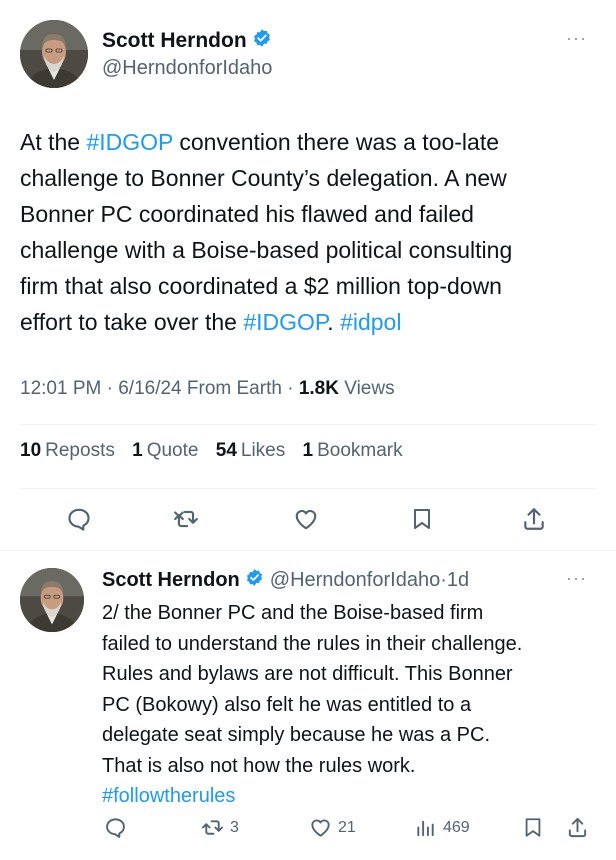 The width and height of the screenshot is (616, 860). I want to click on hashtag-link: #idpol, so click(370, 322).